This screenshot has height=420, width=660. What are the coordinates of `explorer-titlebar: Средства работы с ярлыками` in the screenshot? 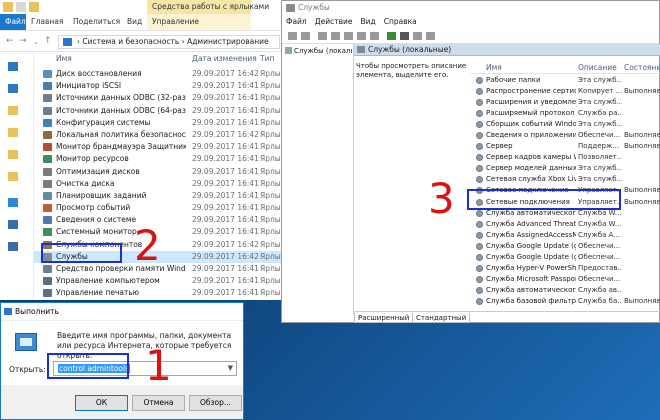 It's located at (141, 7).